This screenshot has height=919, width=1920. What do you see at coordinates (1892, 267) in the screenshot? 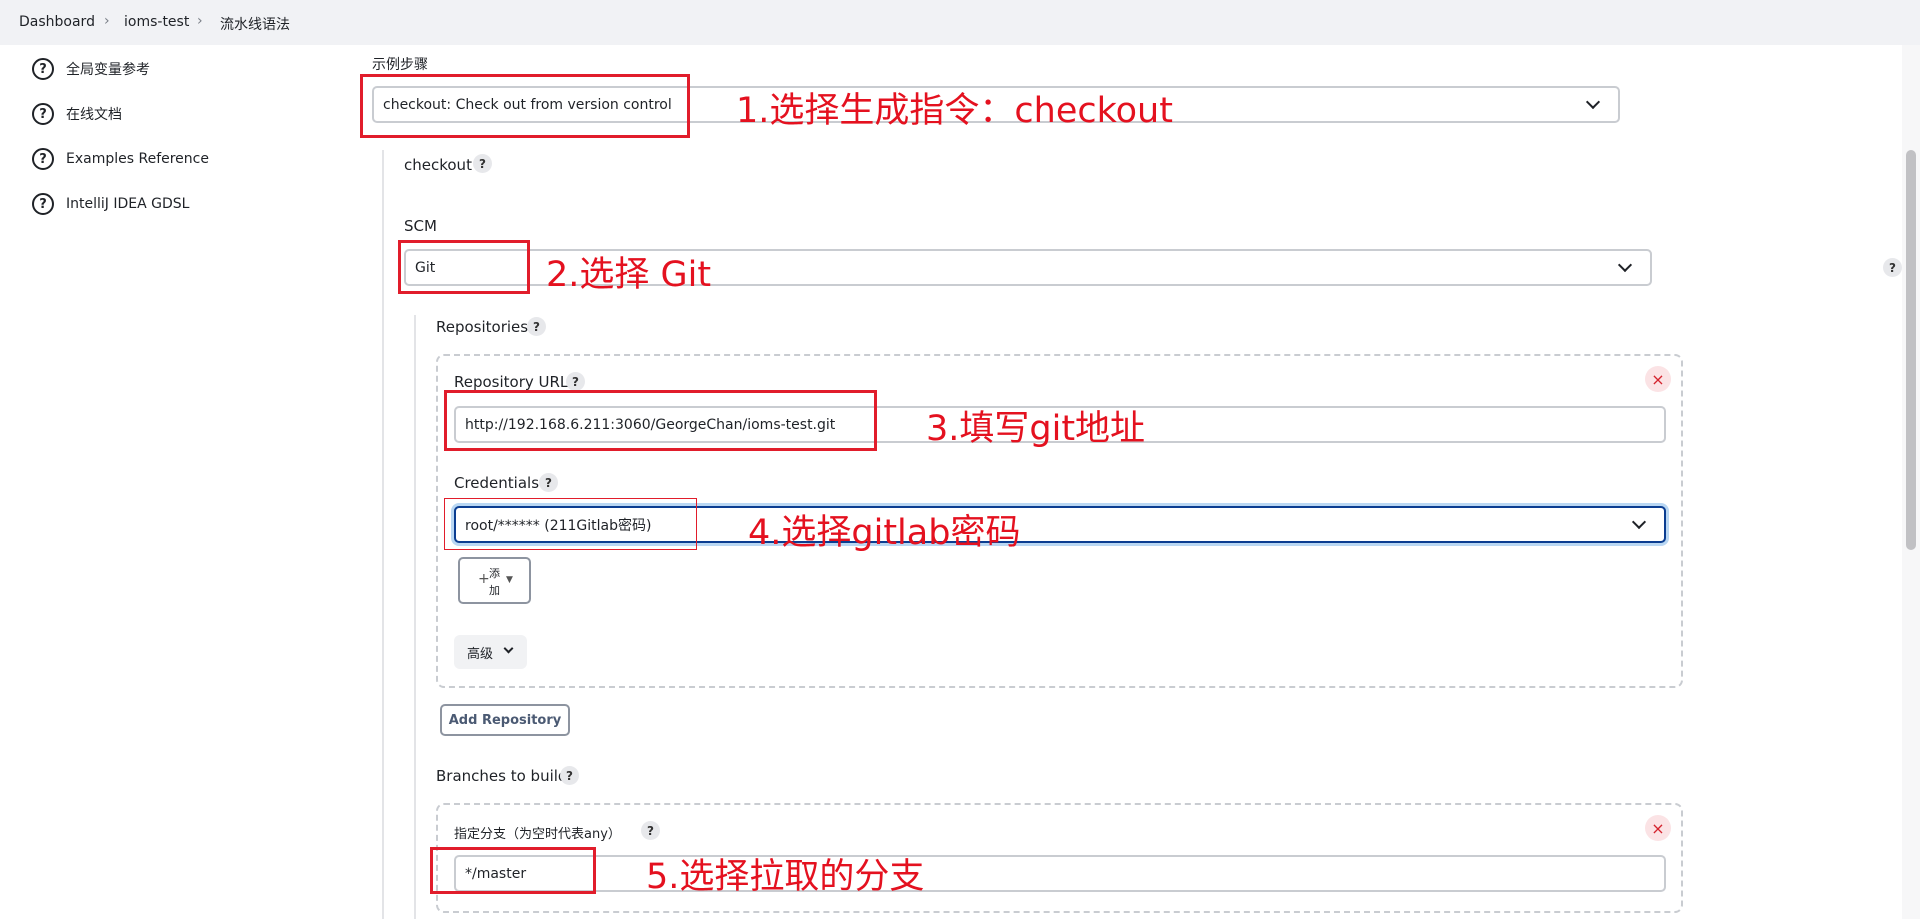
I see `scm-help-icon: ?` at bounding box center [1892, 267].